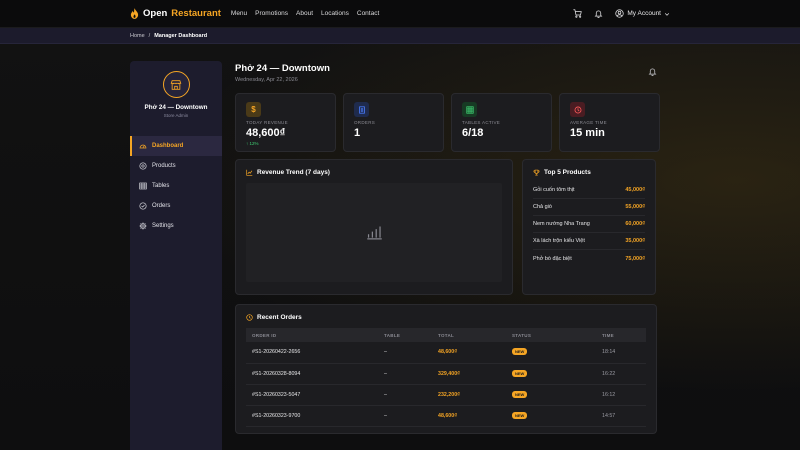  Describe the element at coordinates (304, 13) in the screenshot. I see `nav-link-about: About` at that location.